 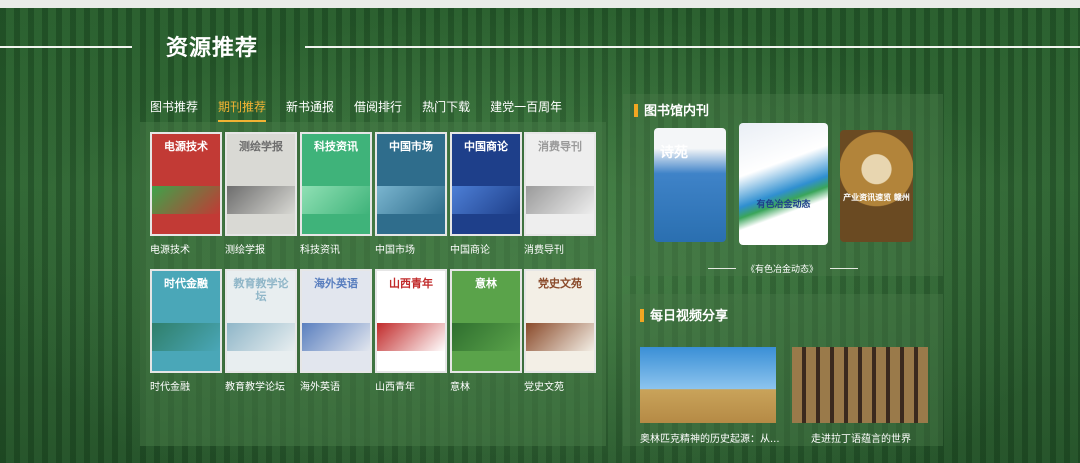 What do you see at coordinates (411, 385) in the screenshot?
I see `journal-label: 山西青年` at bounding box center [411, 385].